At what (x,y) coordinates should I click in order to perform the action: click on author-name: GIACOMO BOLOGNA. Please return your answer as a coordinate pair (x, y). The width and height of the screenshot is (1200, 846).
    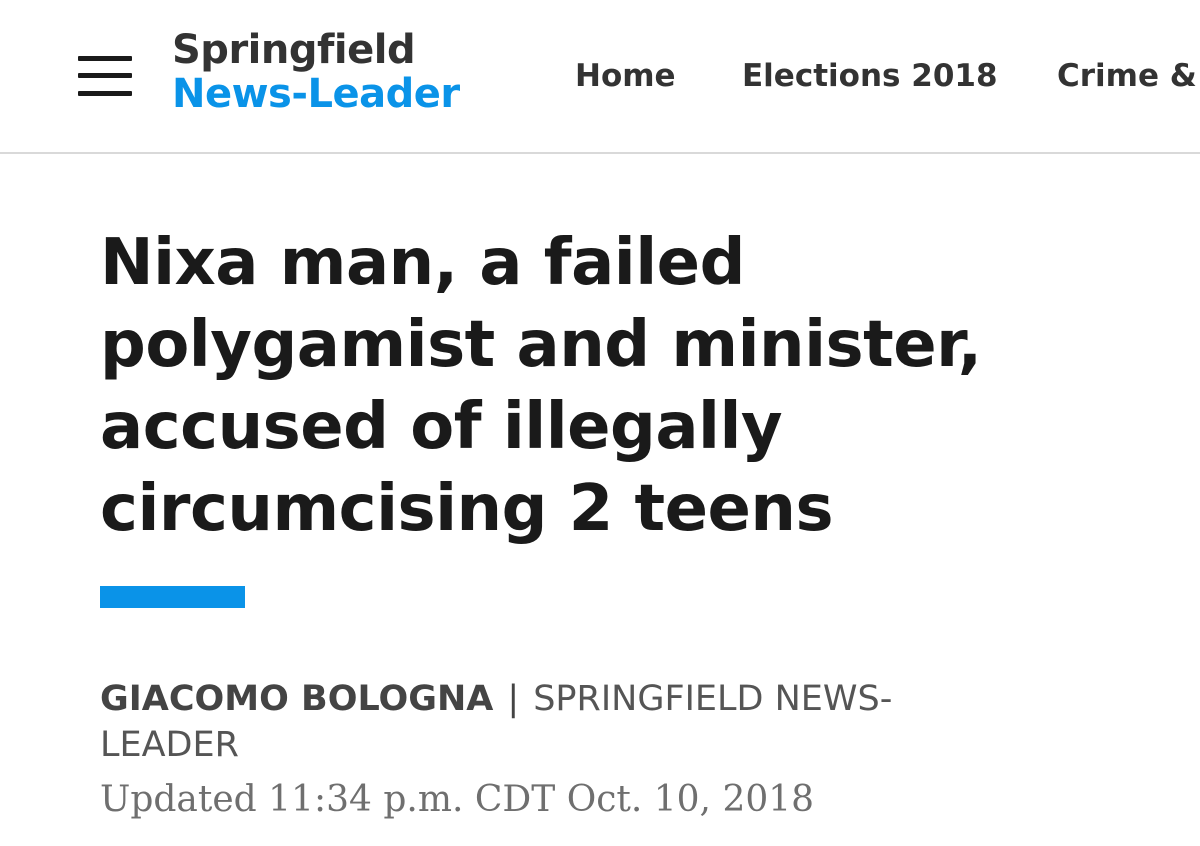
    Looking at the image, I should click on (296, 699).